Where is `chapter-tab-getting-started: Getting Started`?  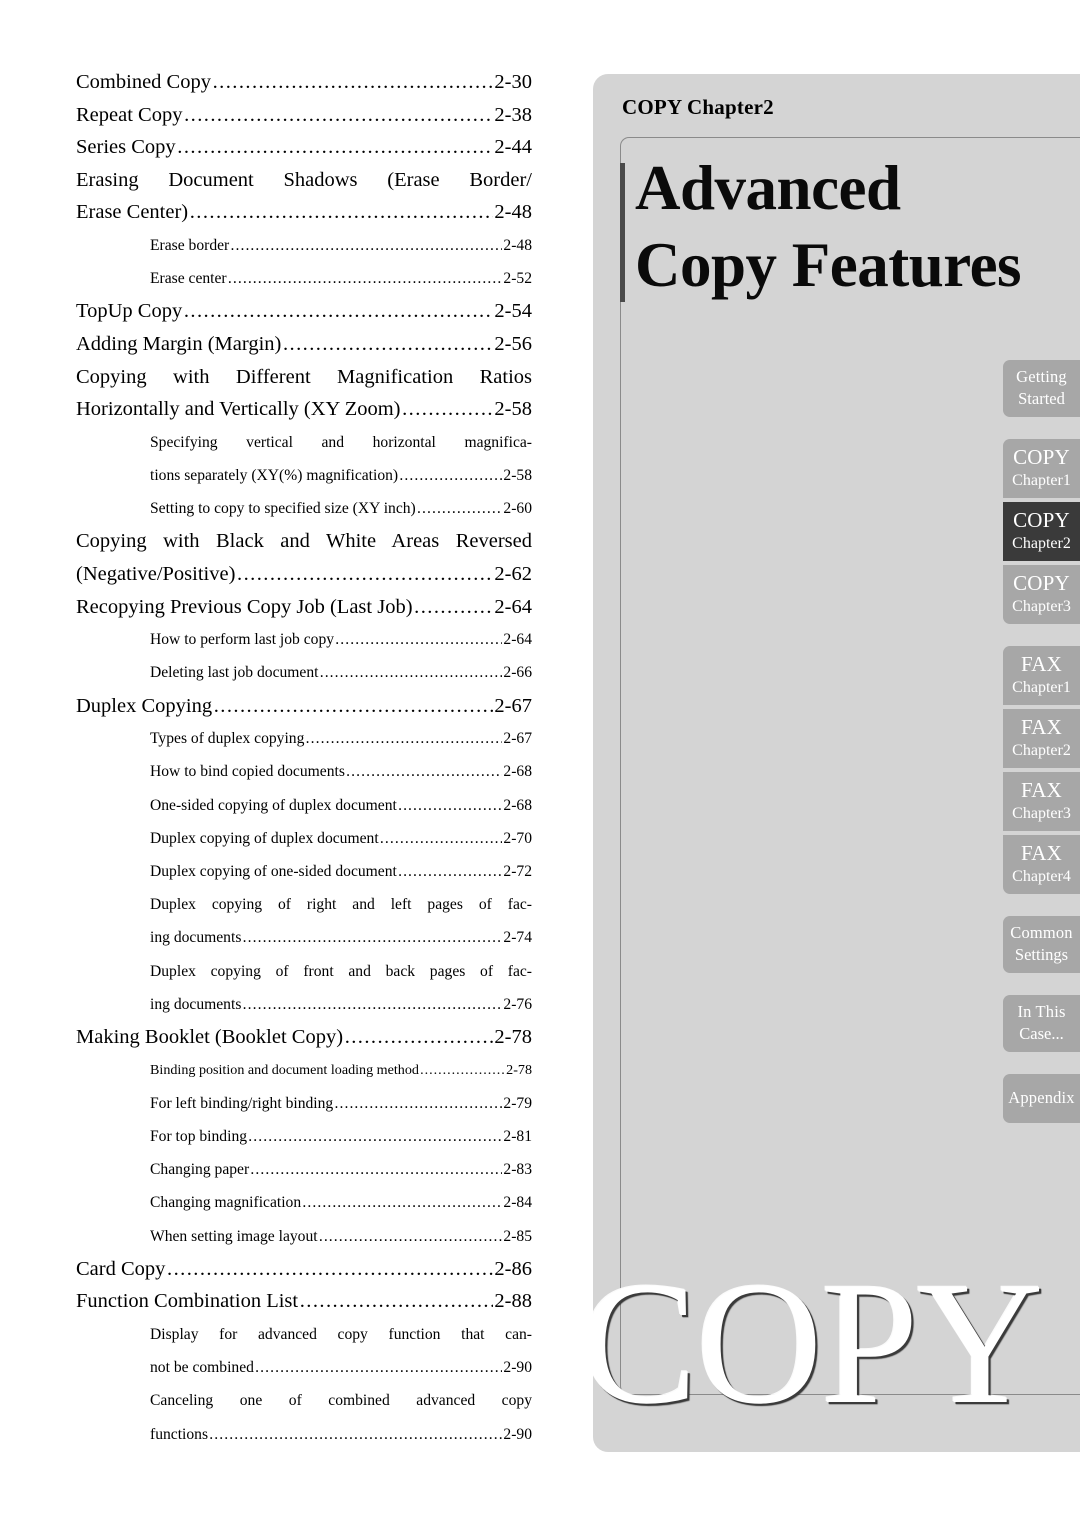
chapter-tab-getting-started: Getting Started is located at coordinates (1041, 388).